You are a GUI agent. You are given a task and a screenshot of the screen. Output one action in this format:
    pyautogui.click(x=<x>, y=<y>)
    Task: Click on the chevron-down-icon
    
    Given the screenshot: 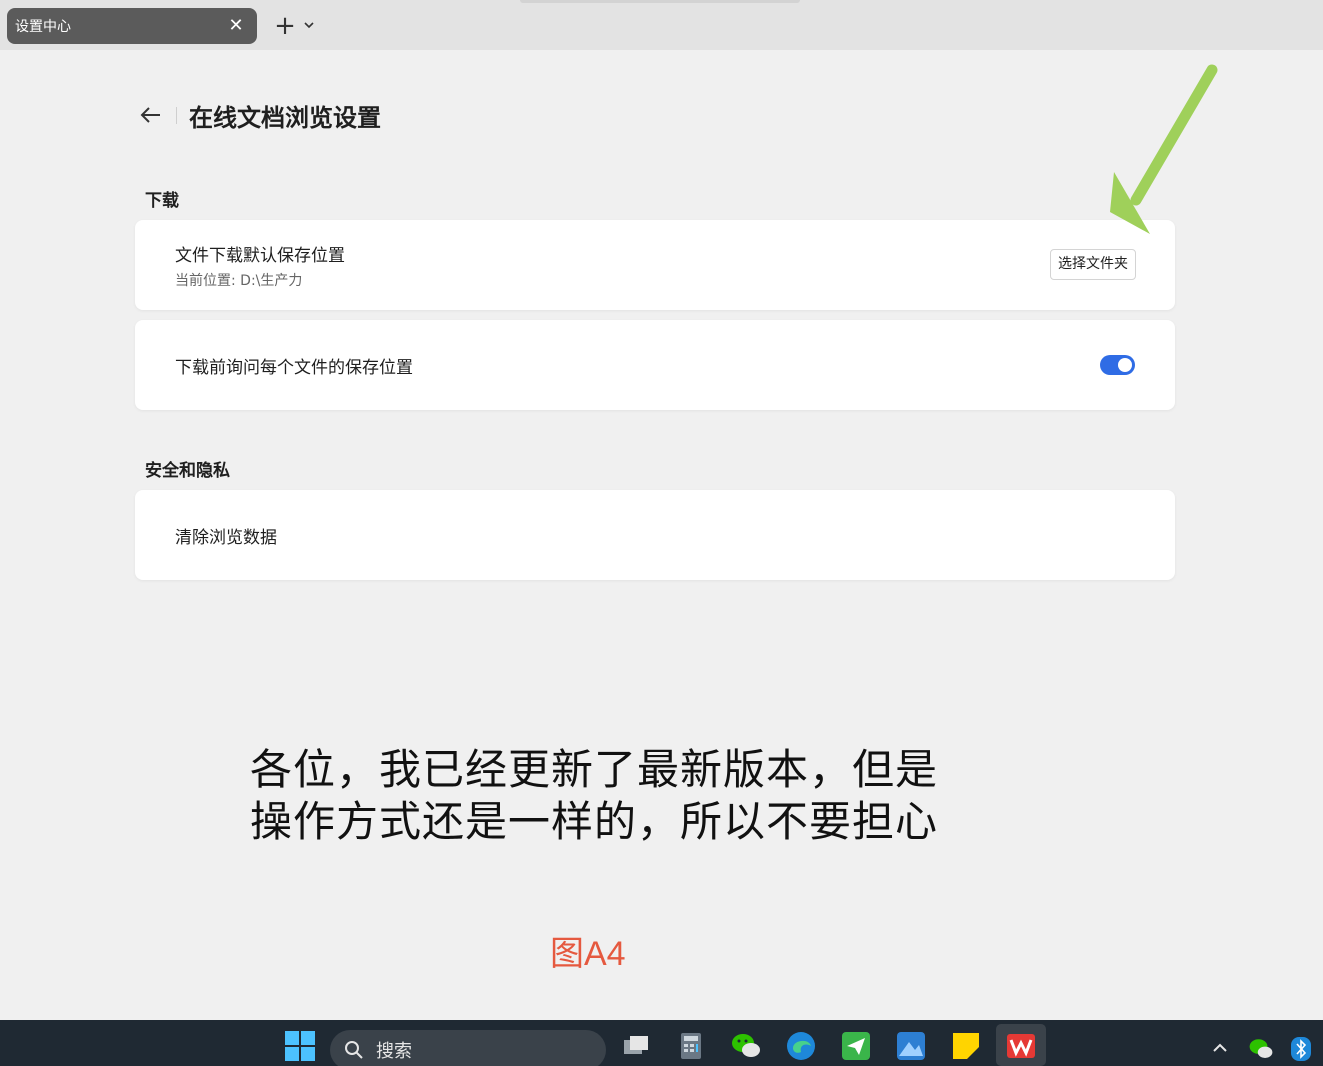 What is the action you would take?
    pyautogui.click(x=309, y=25)
    